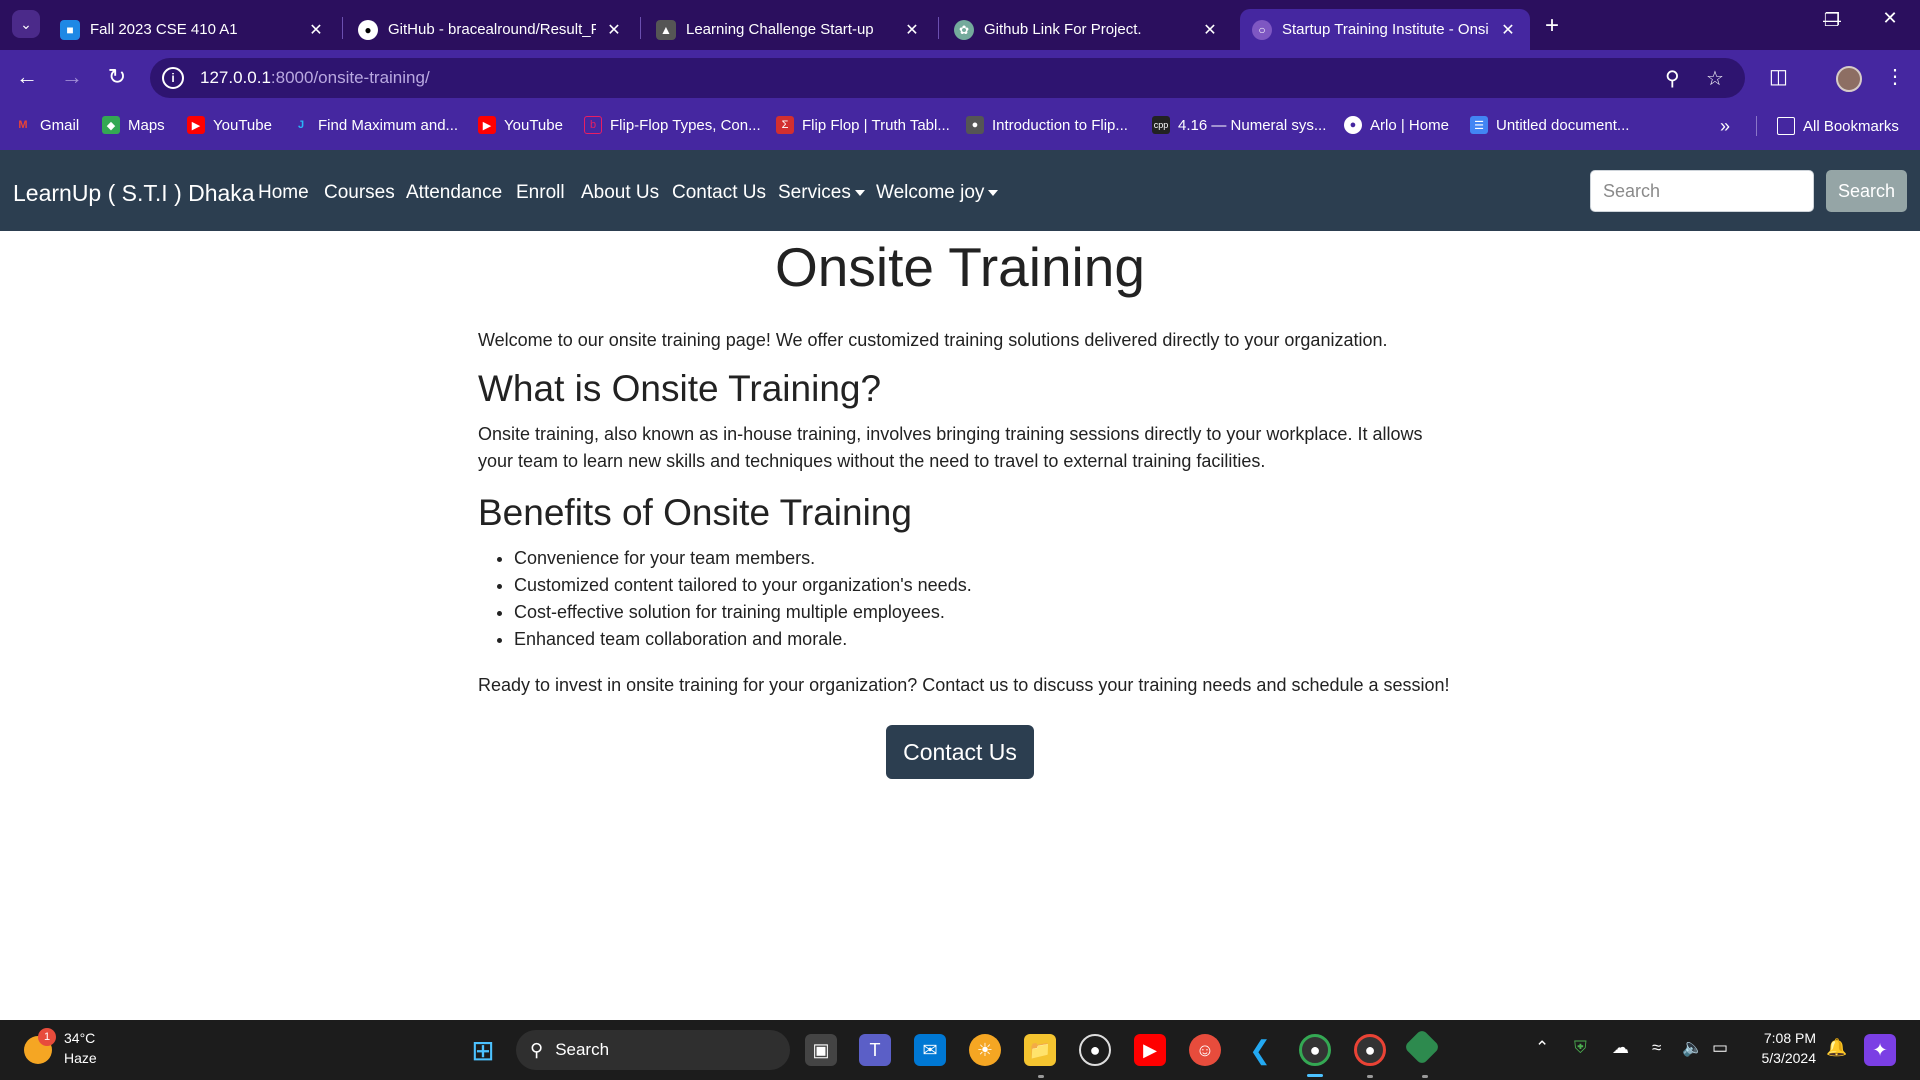 The image size is (1920, 1080). Describe the element at coordinates (620, 193) in the screenshot. I see `nav-about-us: About Us` at that location.